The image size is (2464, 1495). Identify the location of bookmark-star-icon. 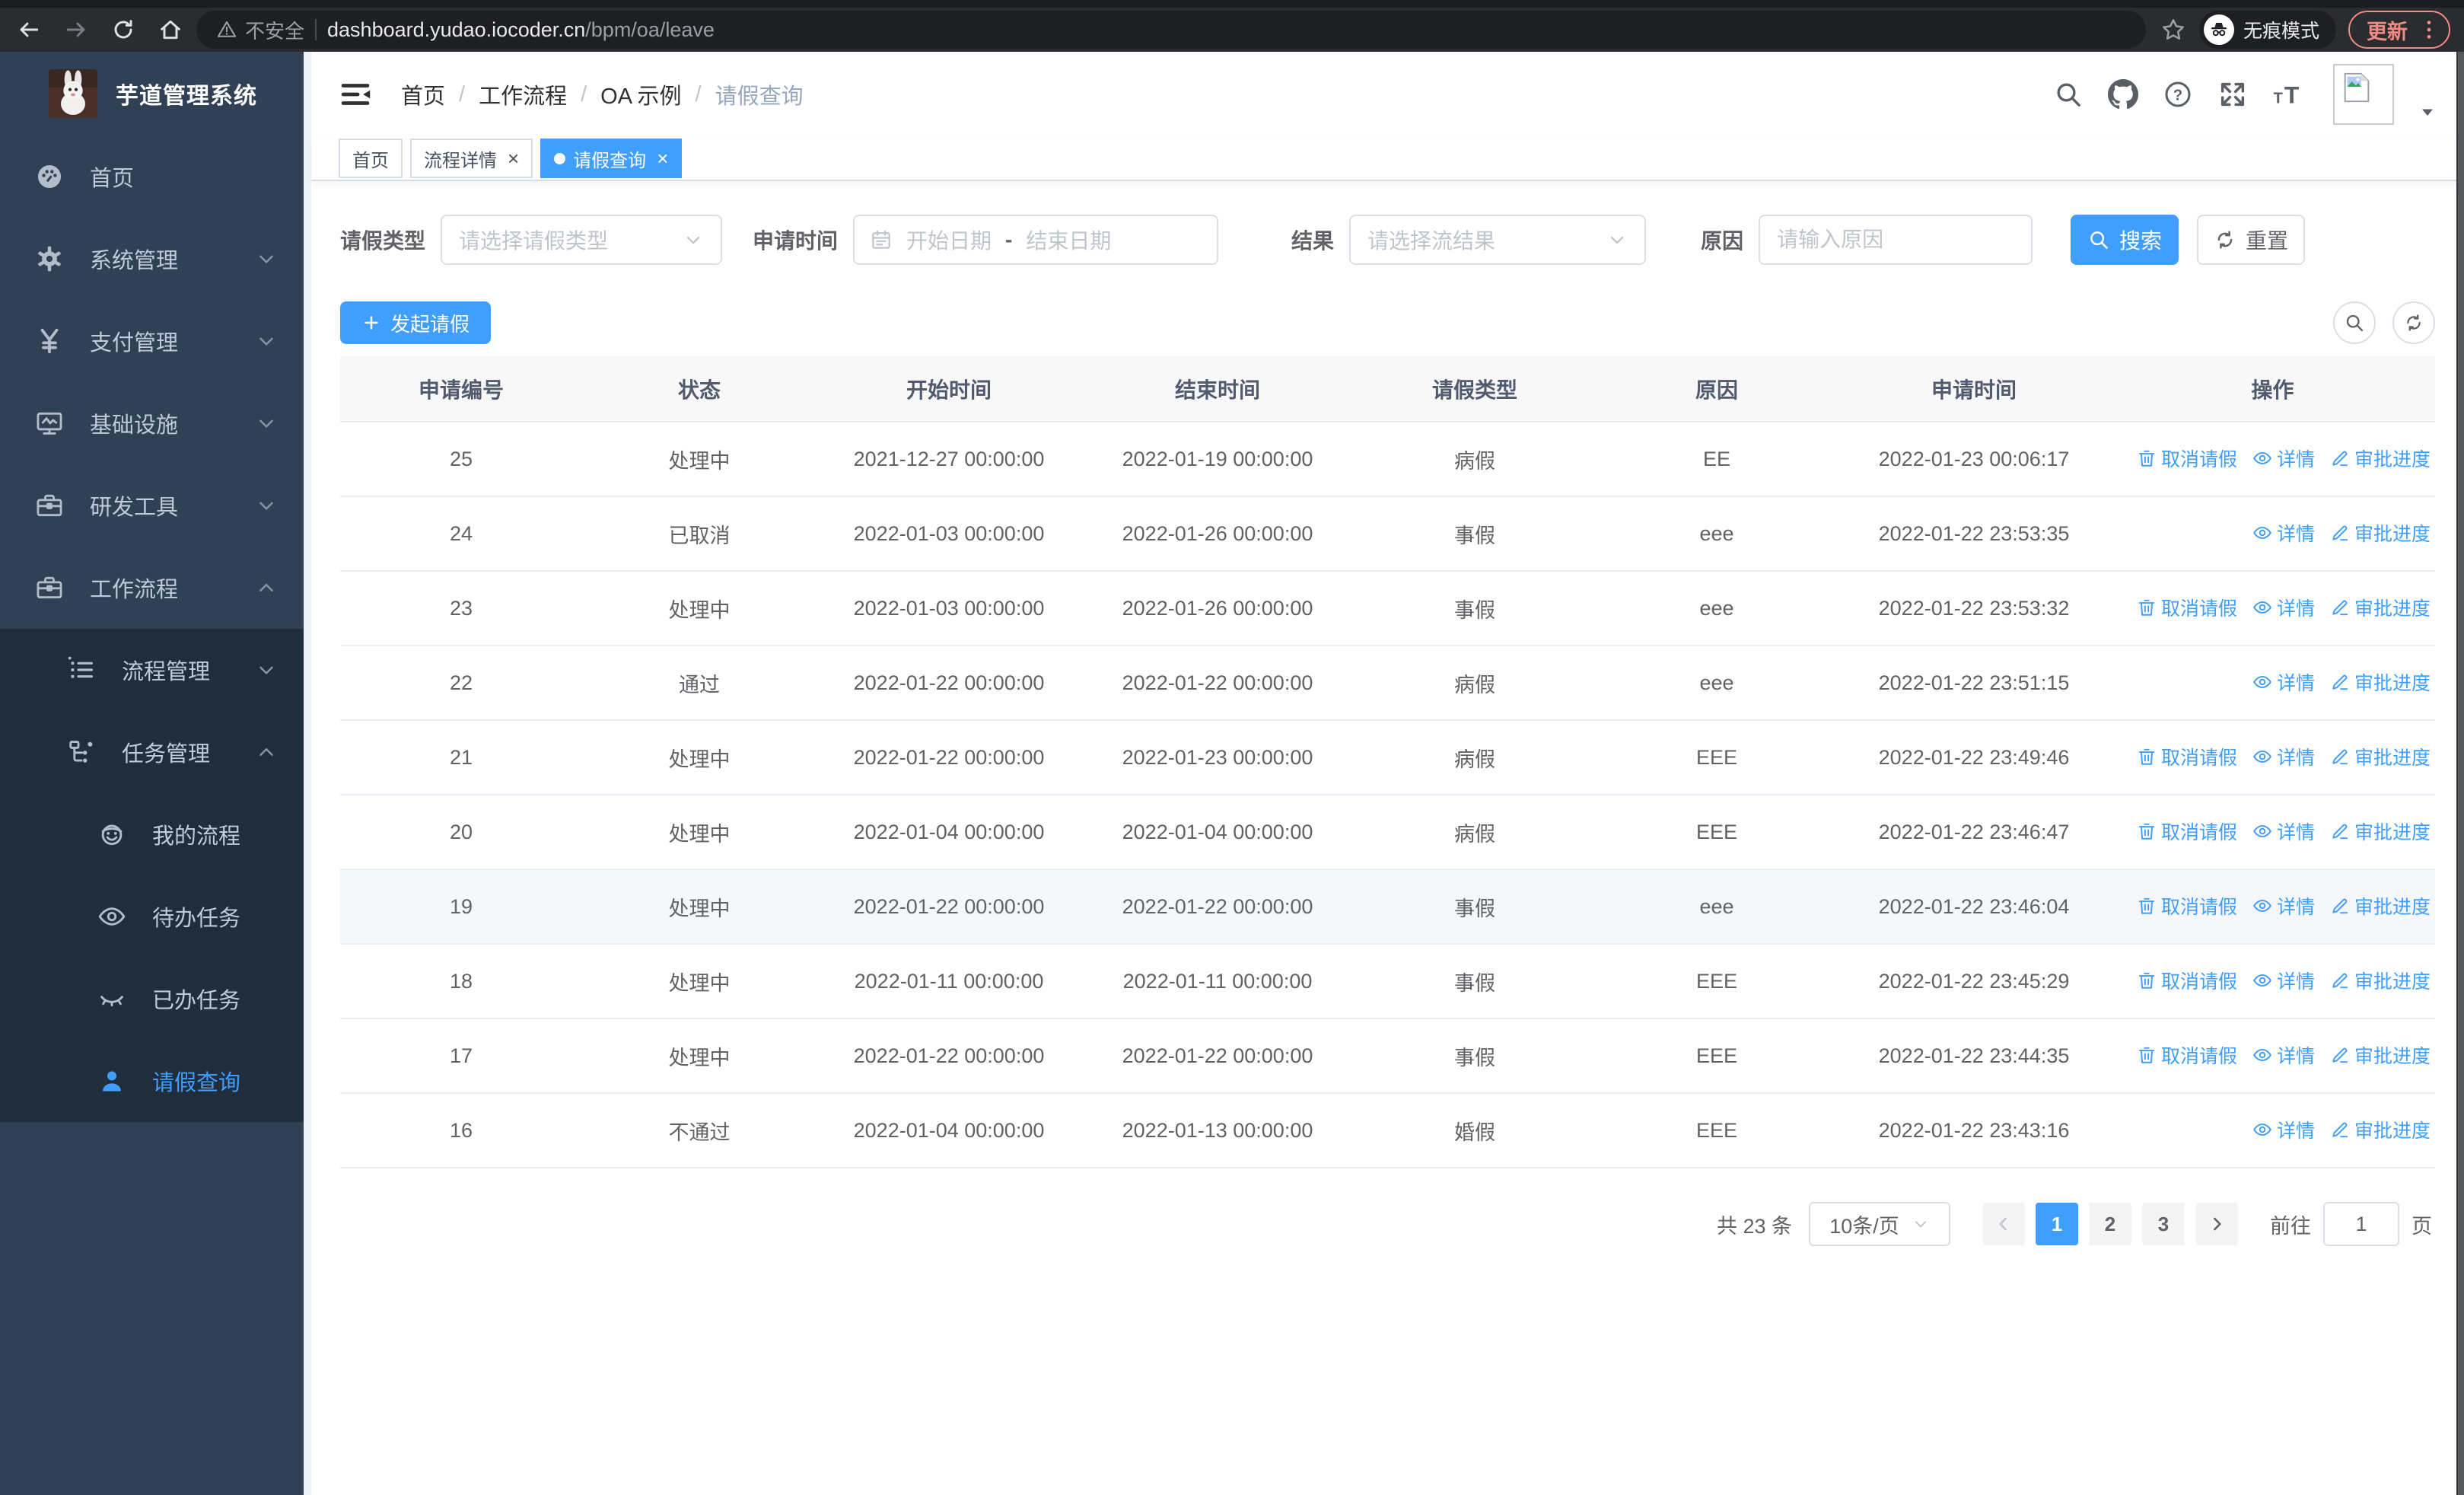
(2173, 30).